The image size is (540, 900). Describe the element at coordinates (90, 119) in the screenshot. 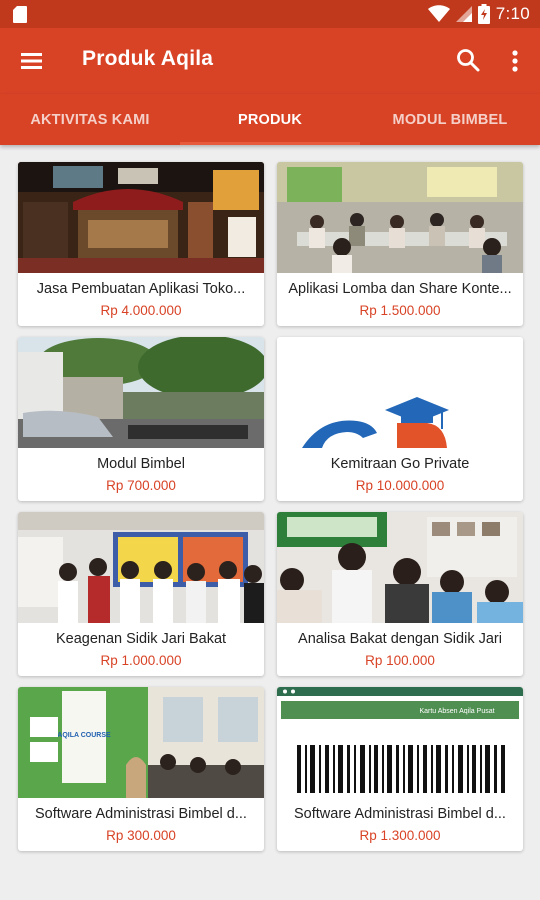

I see `tab-aktivitas-kami: AKTIVITAS KAMI` at that location.